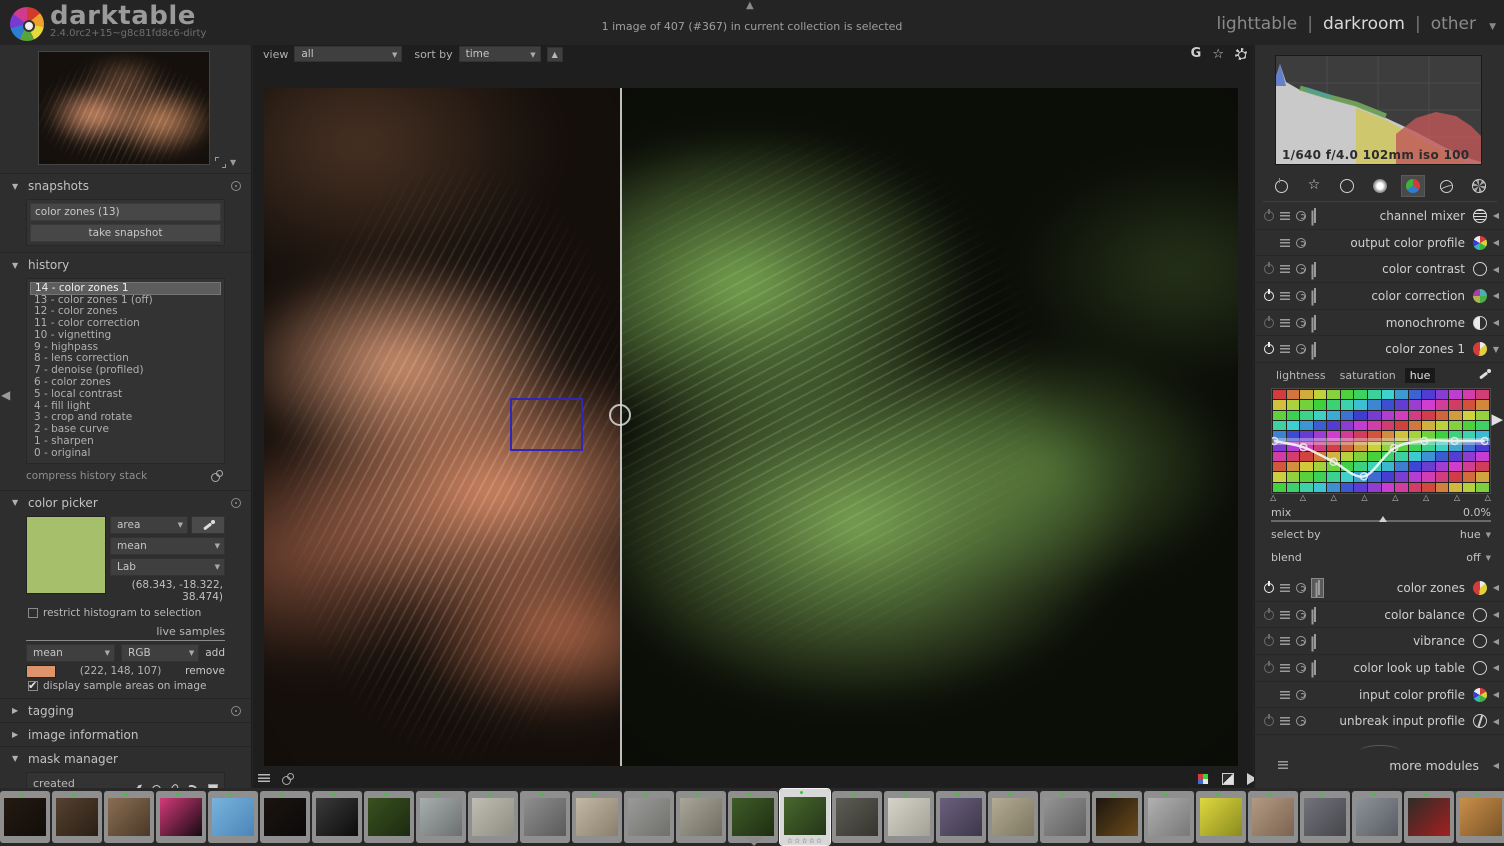 This screenshot has height=846, width=1504. What do you see at coordinates (1446, 186) in the screenshot?
I see `group-correction-icon` at bounding box center [1446, 186].